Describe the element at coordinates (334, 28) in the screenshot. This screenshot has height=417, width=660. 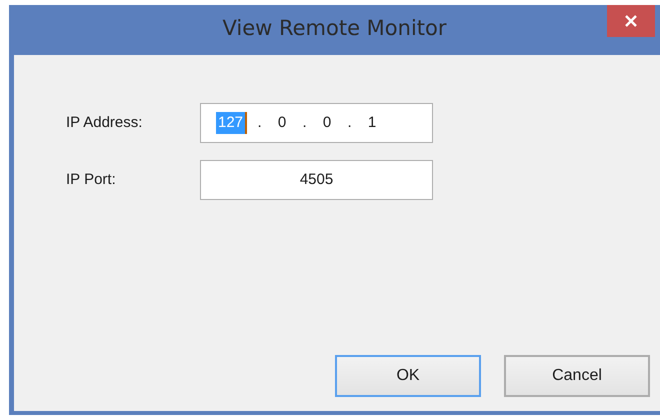
I see `window-title: View Remote Monitor` at that location.